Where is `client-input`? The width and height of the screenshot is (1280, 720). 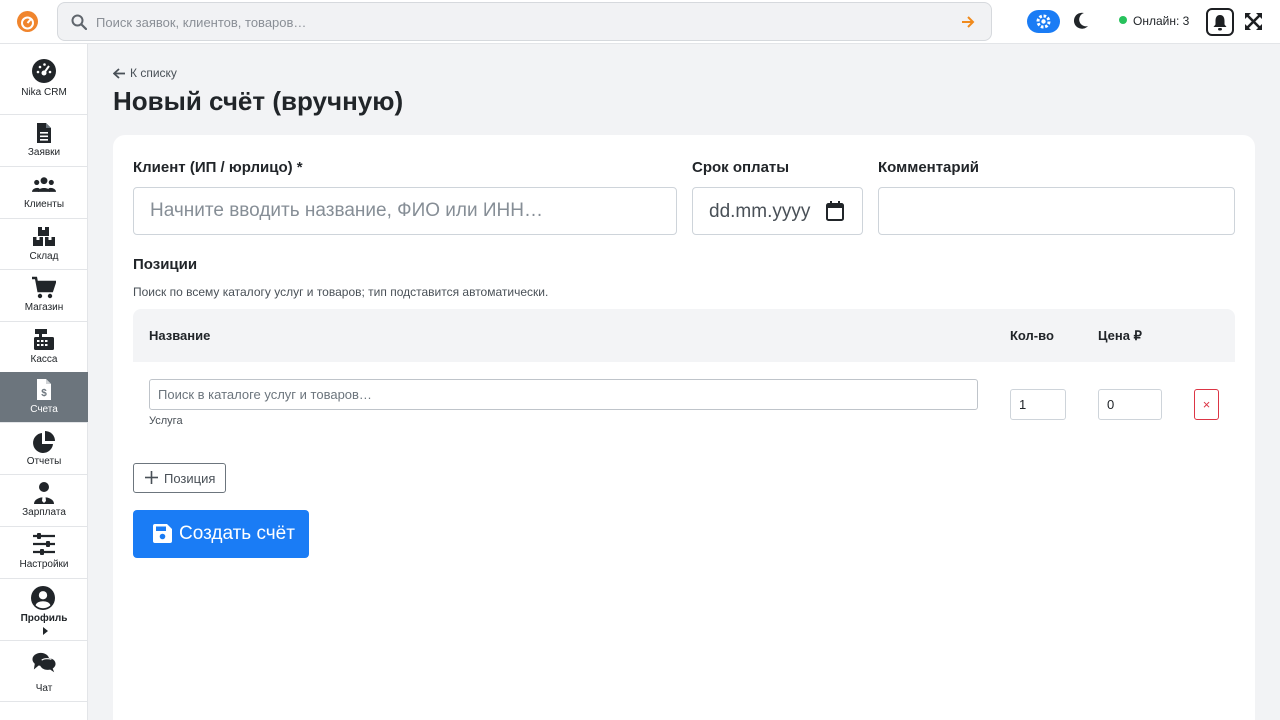 client-input is located at coordinates (405, 211).